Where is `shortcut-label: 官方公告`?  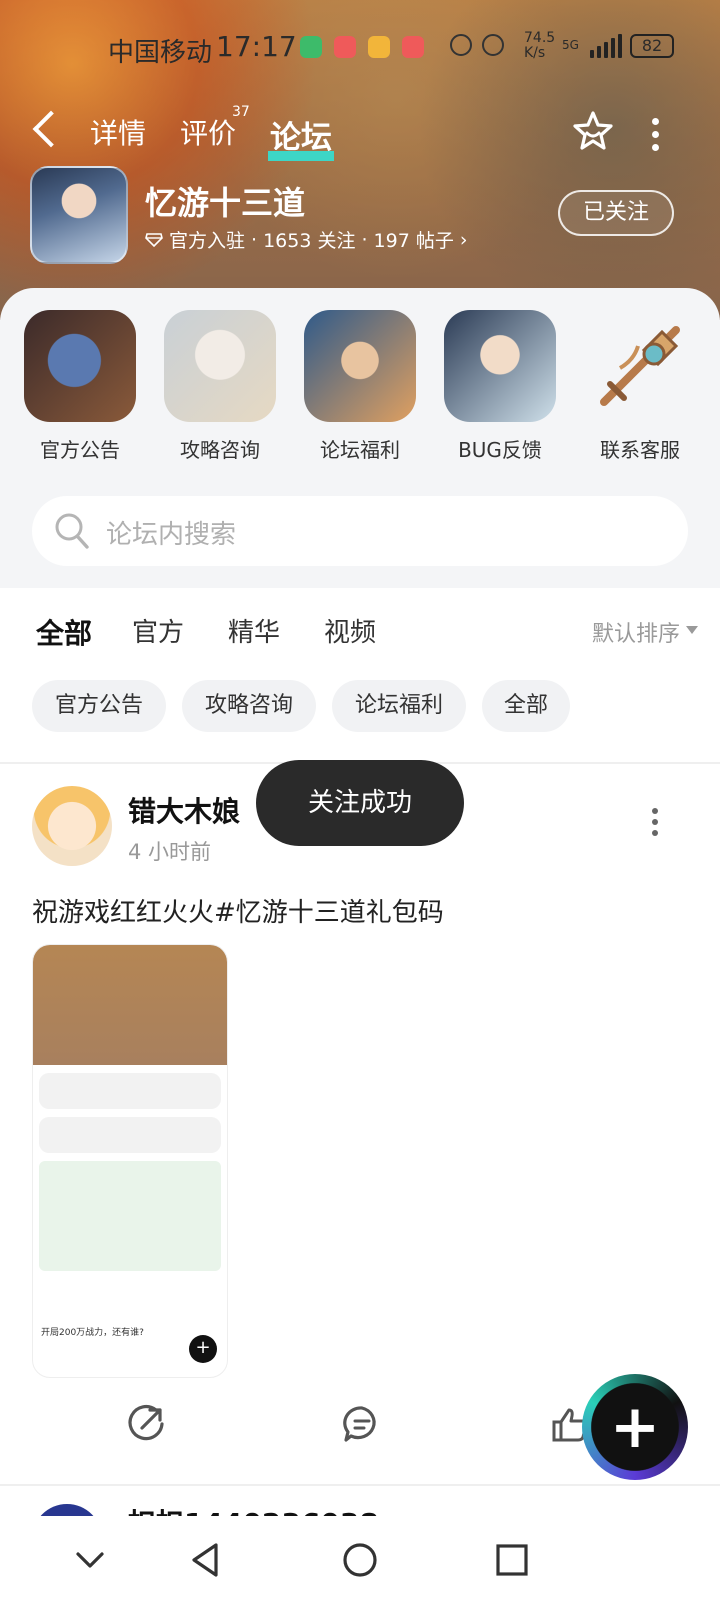 shortcut-label: 官方公告 is located at coordinates (80, 450).